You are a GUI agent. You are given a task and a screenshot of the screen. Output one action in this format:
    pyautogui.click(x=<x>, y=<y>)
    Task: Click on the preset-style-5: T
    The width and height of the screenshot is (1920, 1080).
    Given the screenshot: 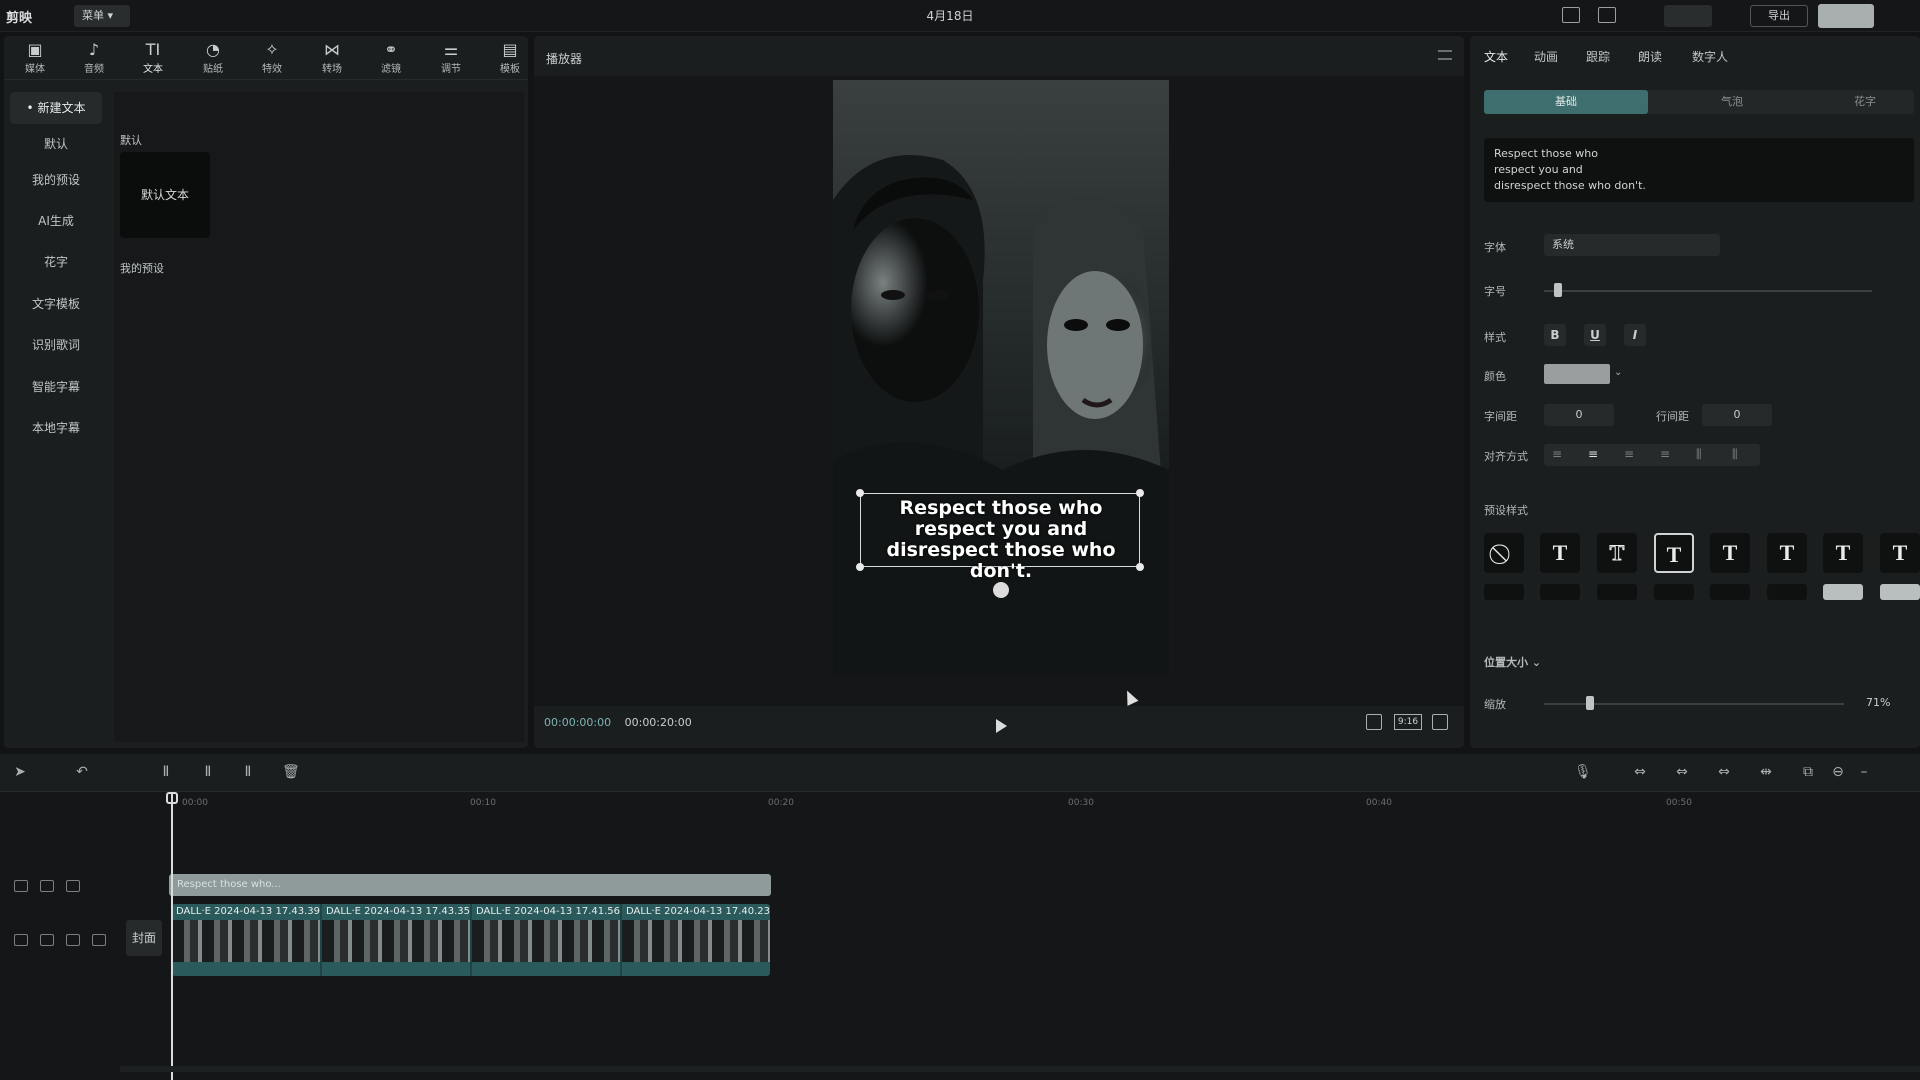 What is the action you would take?
    pyautogui.click(x=1787, y=553)
    